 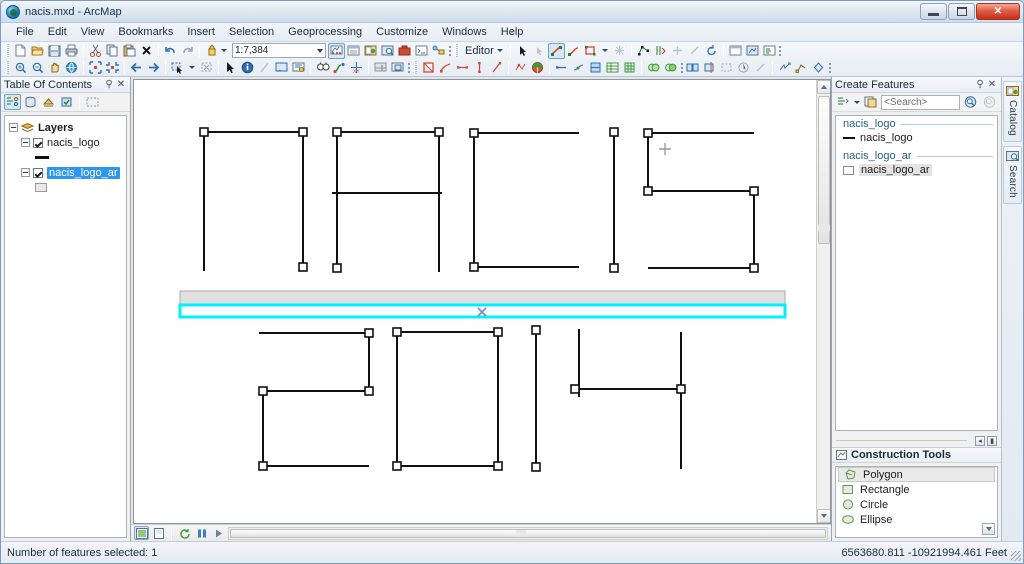 I want to click on cut-polygons-icon, so click(x=677, y=51).